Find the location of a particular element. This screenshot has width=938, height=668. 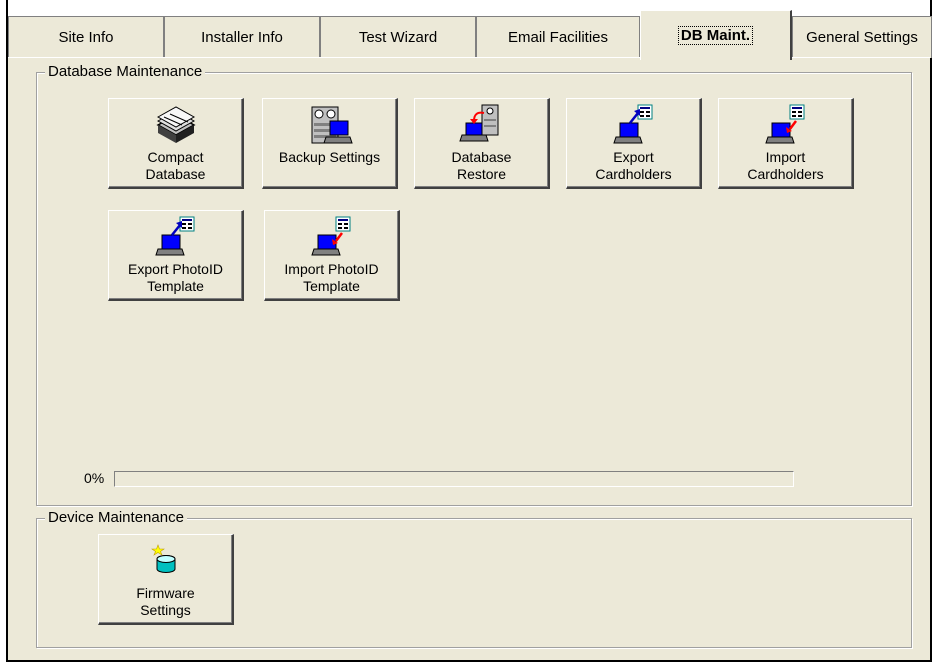

compact-database-icon is located at coordinates (175, 124).